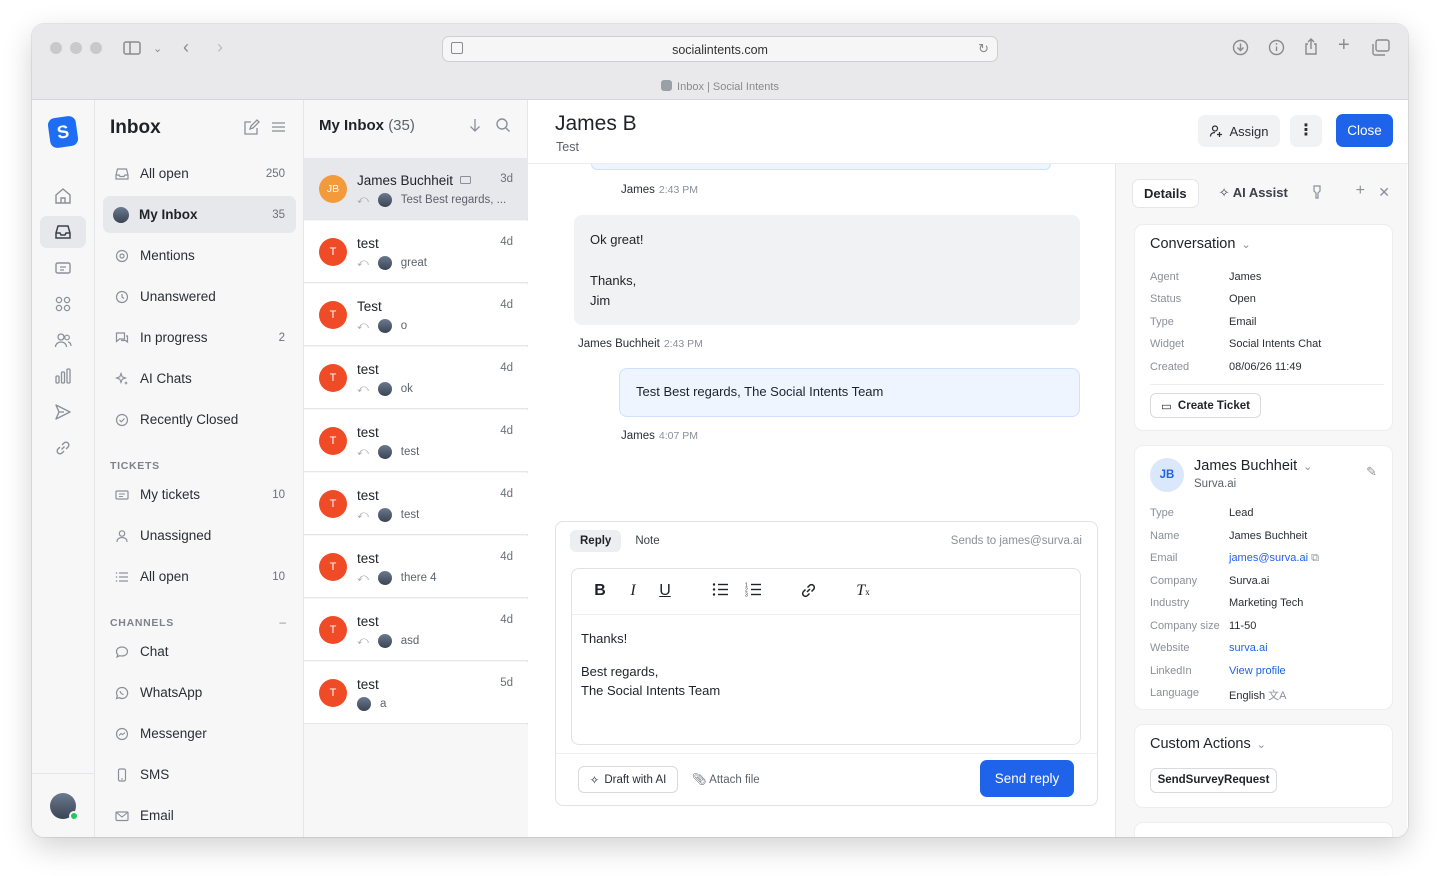  I want to click on contact-name: James Buchheit ⌄, so click(1253, 466).